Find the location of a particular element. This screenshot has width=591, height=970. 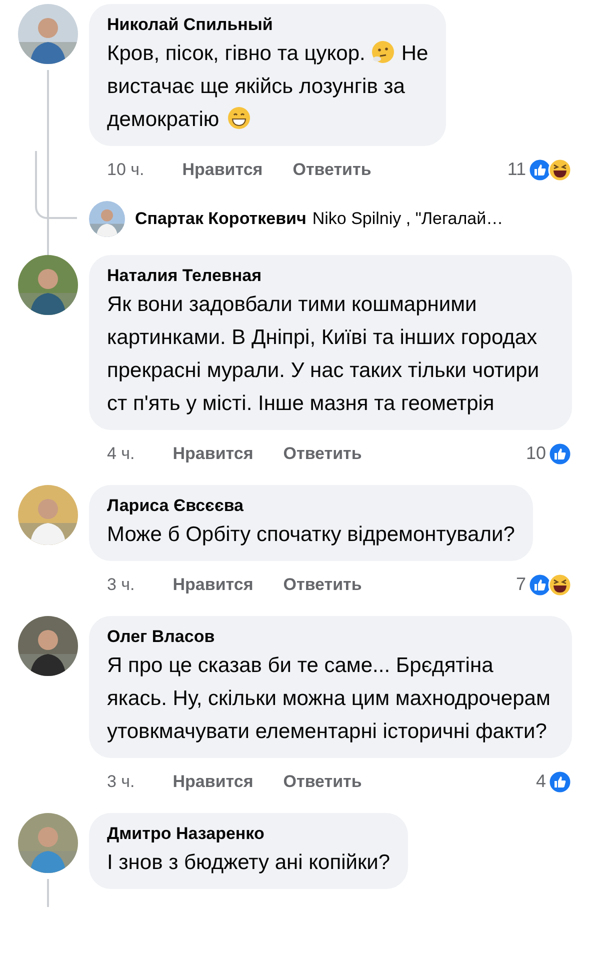

author-name: Лариса Євсєєва is located at coordinates (311, 506).